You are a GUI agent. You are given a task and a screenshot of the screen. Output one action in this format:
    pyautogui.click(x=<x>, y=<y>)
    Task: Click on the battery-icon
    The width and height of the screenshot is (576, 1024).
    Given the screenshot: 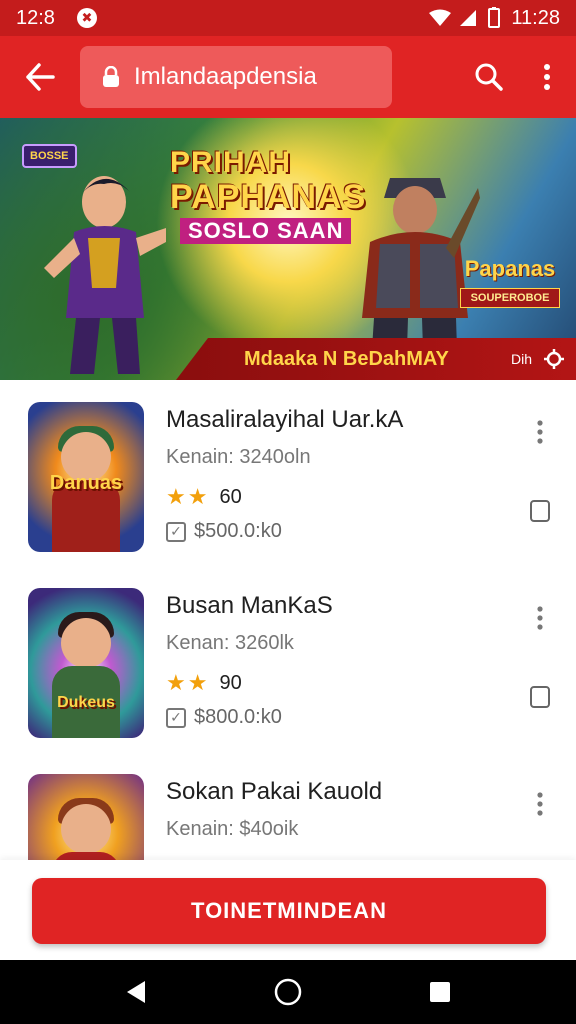 What is the action you would take?
    pyautogui.click(x=494, y=17)
    